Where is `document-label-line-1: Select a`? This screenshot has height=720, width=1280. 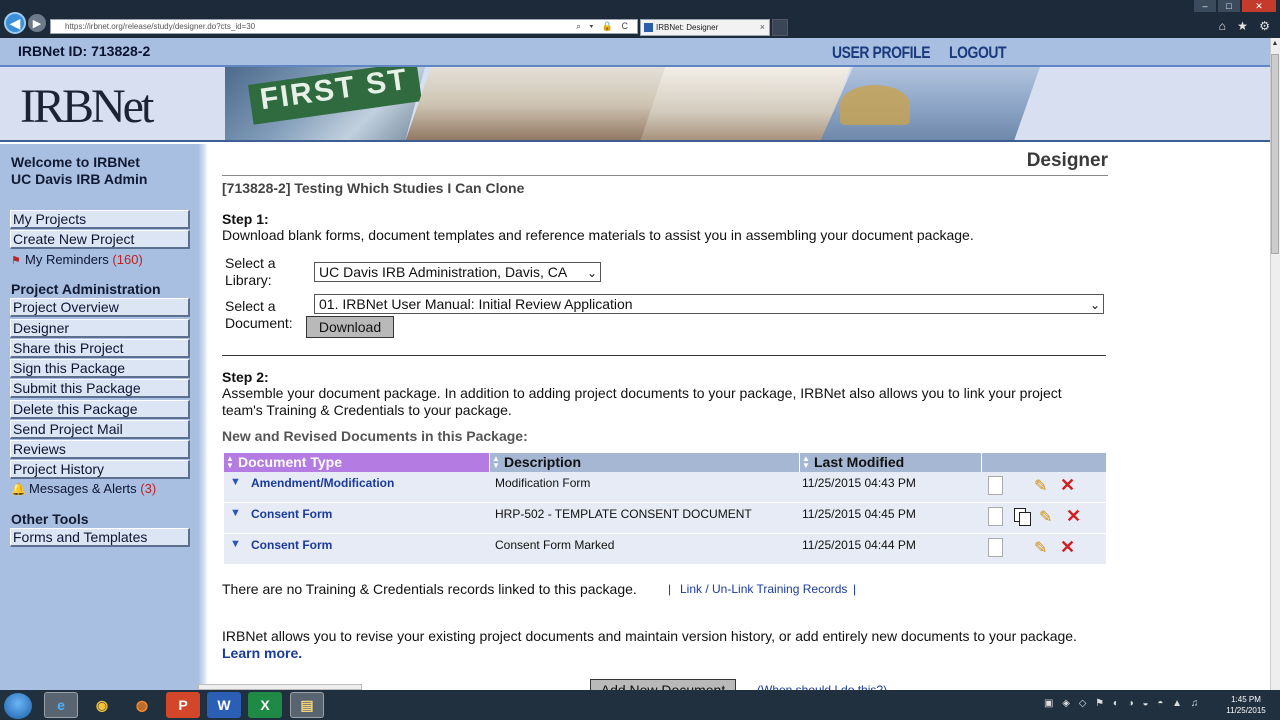
document-label-line-1: Select a is located at coordinates (250, 306).